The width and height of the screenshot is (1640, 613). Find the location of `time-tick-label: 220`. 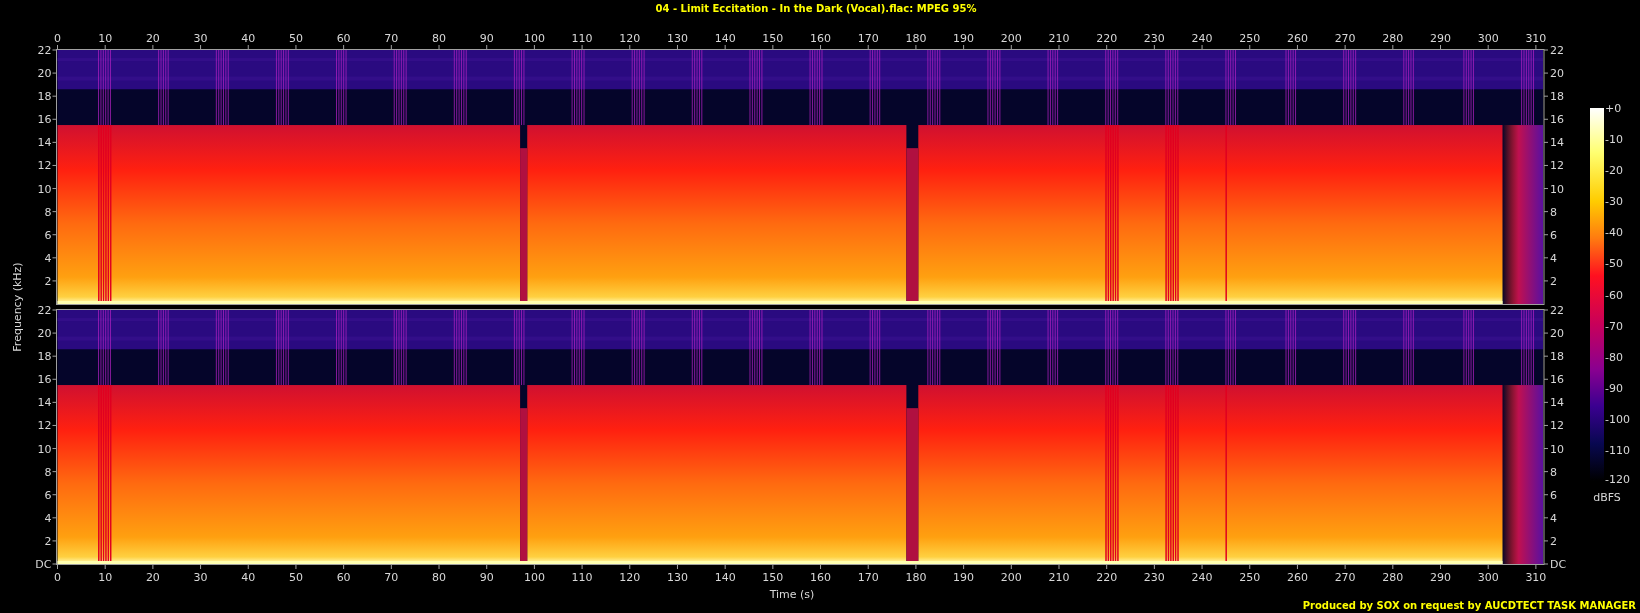

time-tick-label: 220 is located at coordinates (1107, 577).